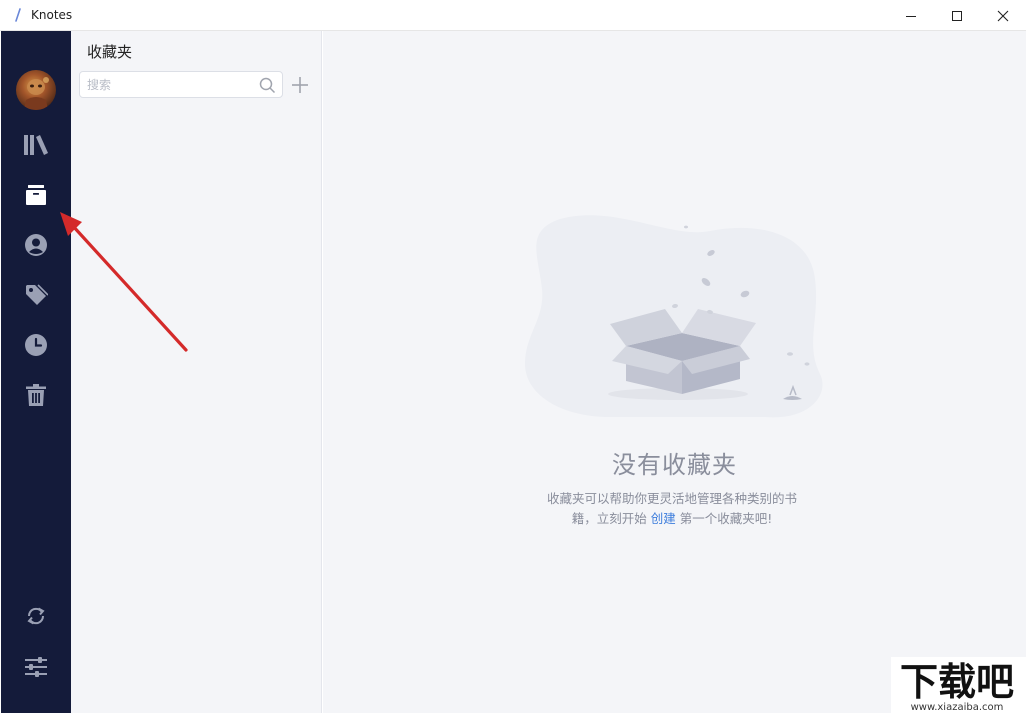 This screenshot has height=713, width=1026. I want to click on empty-desc-before-link: 籍，立刻开始, so click(609, 518).